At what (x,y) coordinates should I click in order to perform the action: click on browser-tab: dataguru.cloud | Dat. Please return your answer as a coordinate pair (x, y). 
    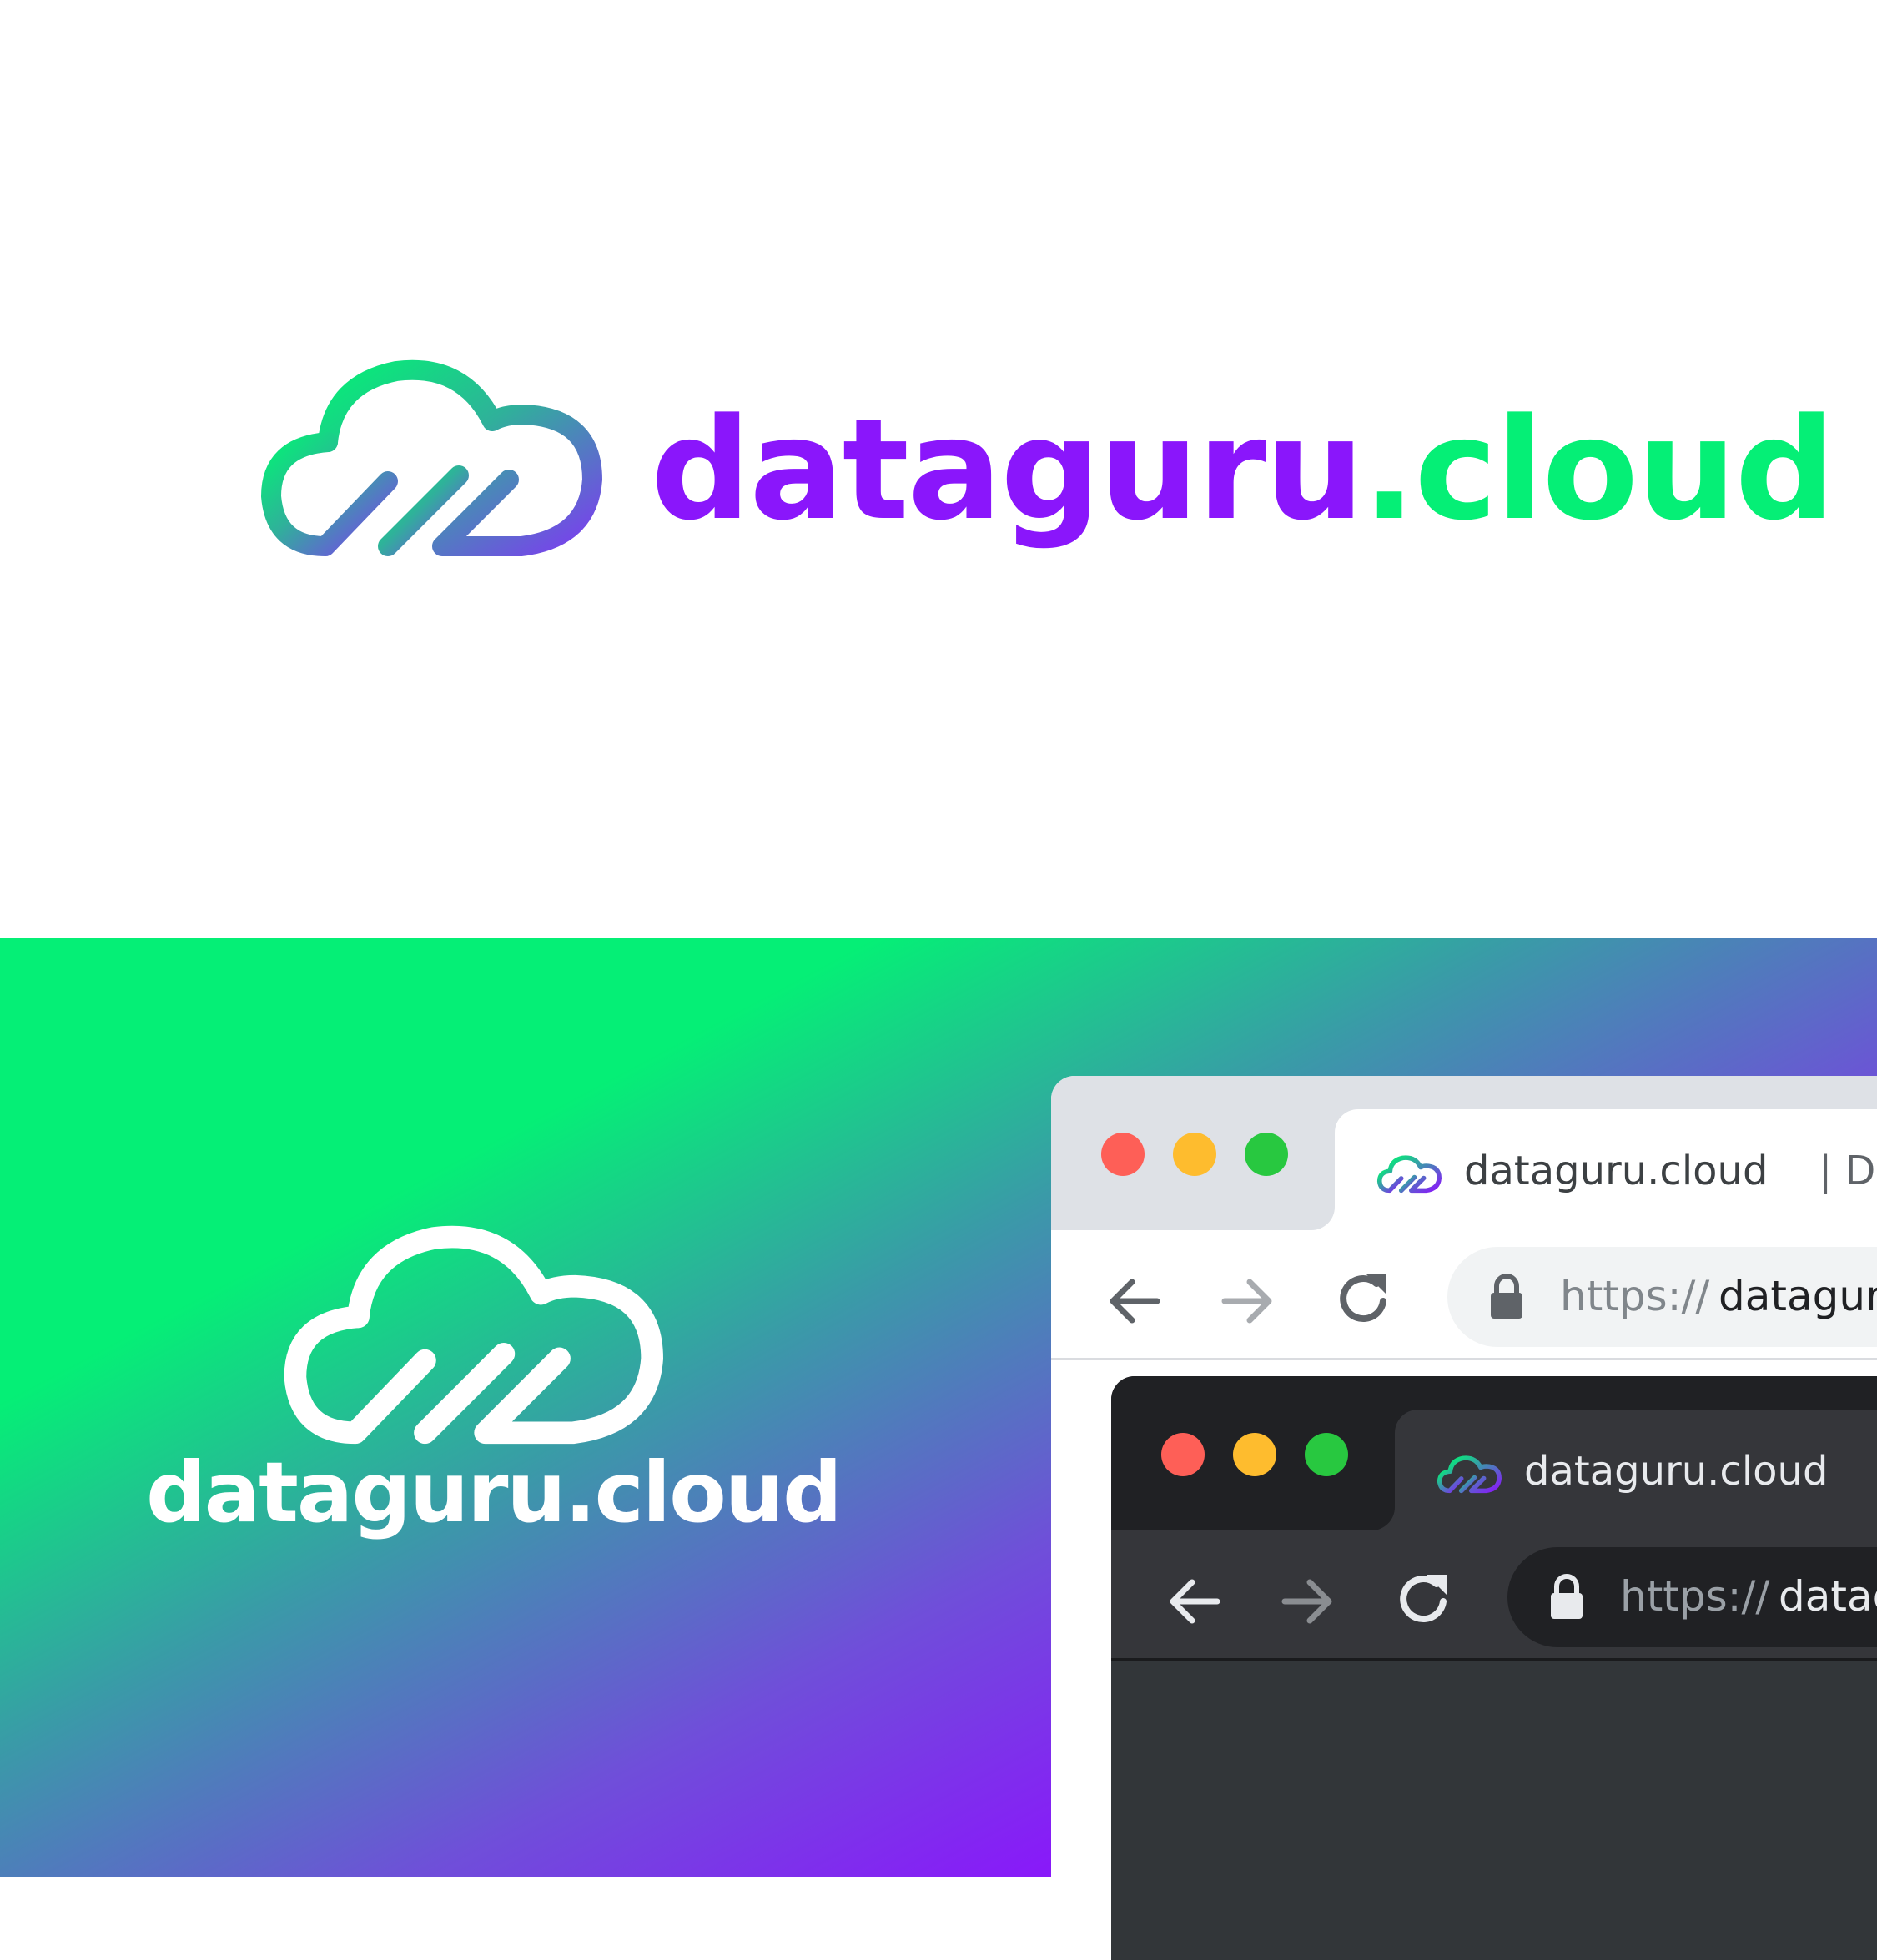
    Looking at the image, I should click on (1606, 1176).